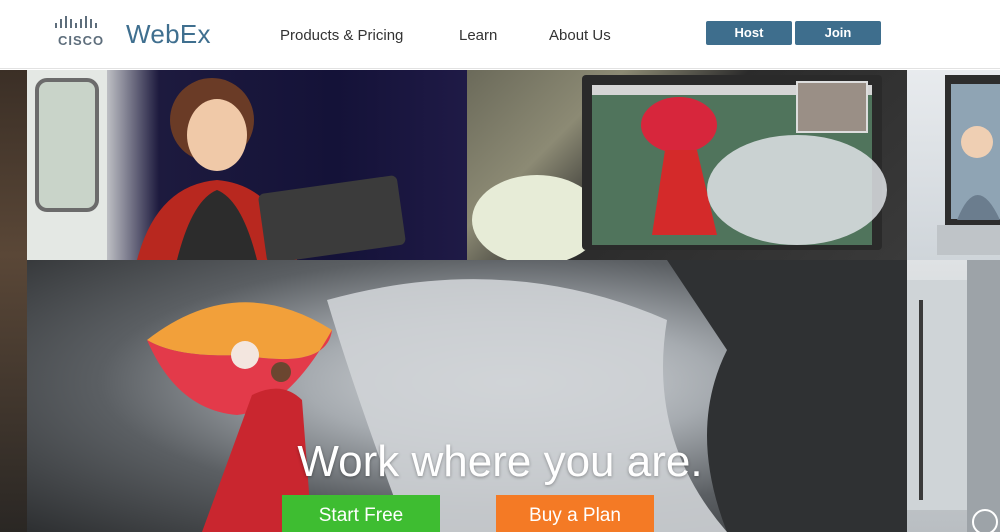 Image resolution: width=1000 pixels, height=532 pixels. Describe the element at coordinates (575, 513) in the screenshot. I see `buy-plan-button: Buy a Plan` at that location.